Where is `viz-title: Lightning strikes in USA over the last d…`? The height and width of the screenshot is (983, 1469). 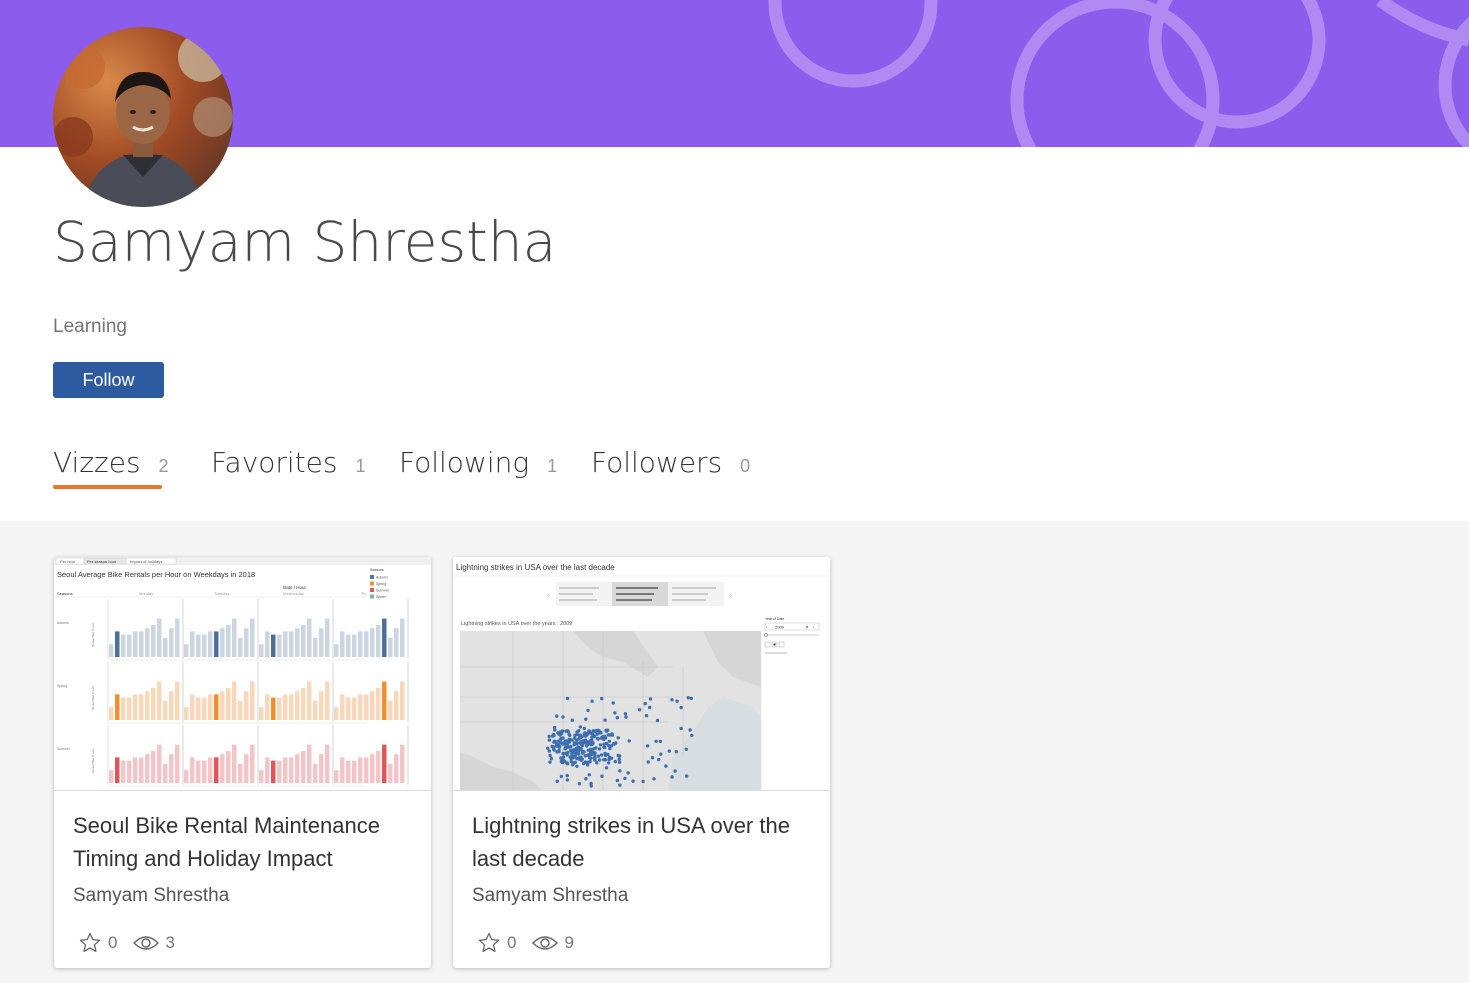
viz-title: Lightning strikes in USA over the last d… is located at coordinates (644, 842).